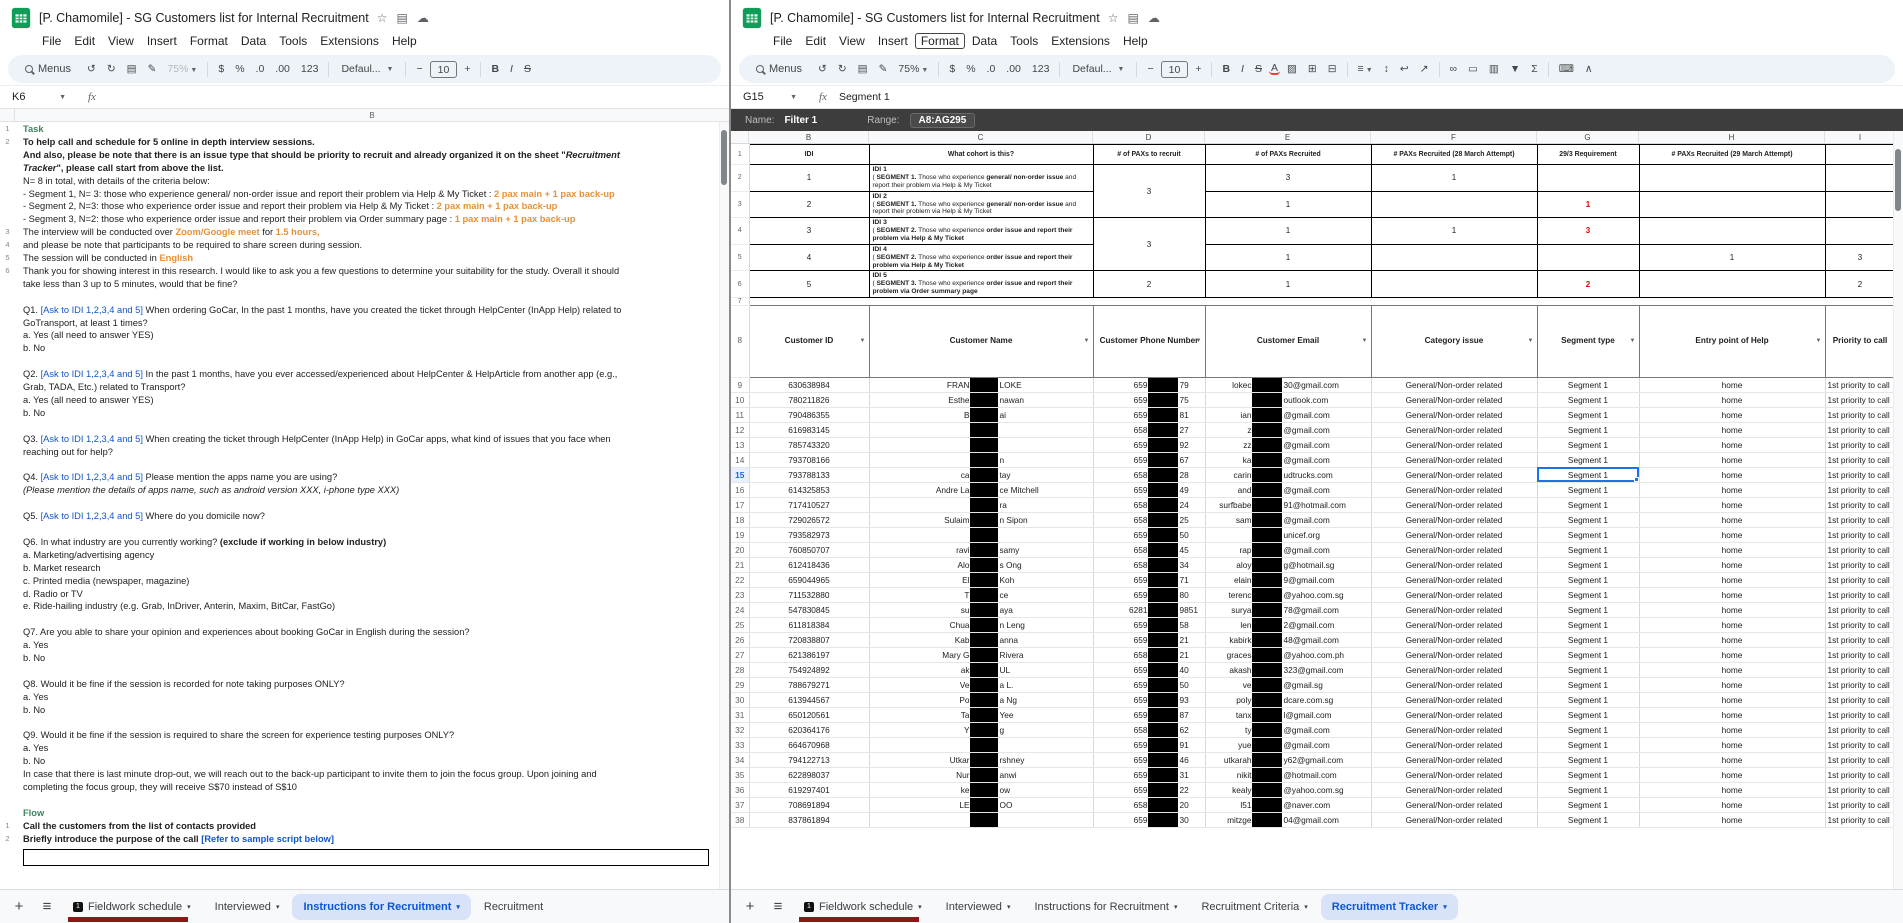 The height and width of the screenshot is (923, 1903). What do you see at coordinates (423, 18) in the screenshot?
I see `cloud-status-icon: ☁` at bounding box center [423, 18].